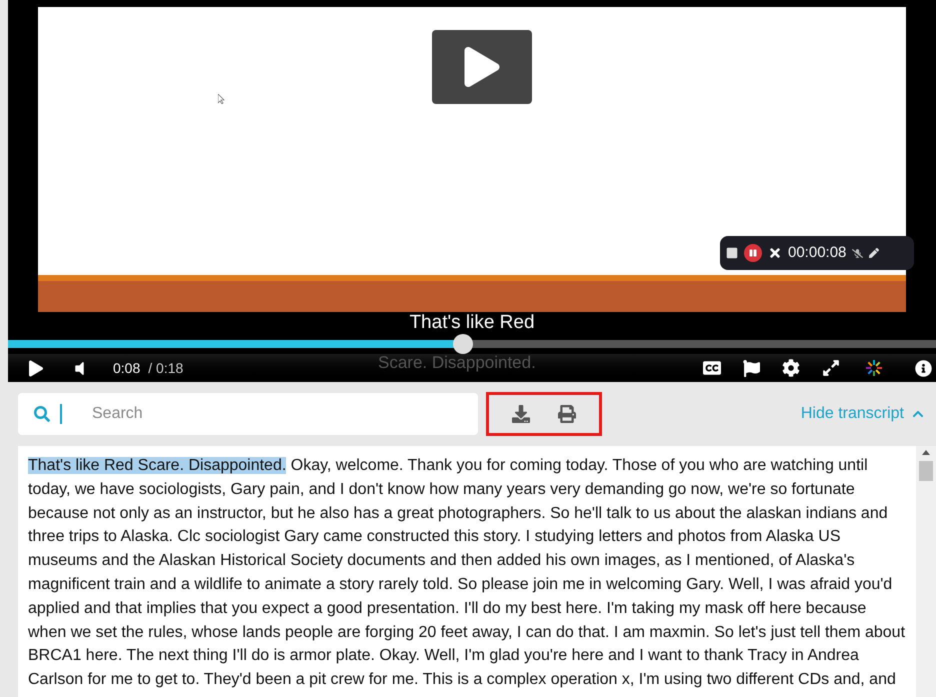  I want to click on fullscreen-icon, so click(831, 368).